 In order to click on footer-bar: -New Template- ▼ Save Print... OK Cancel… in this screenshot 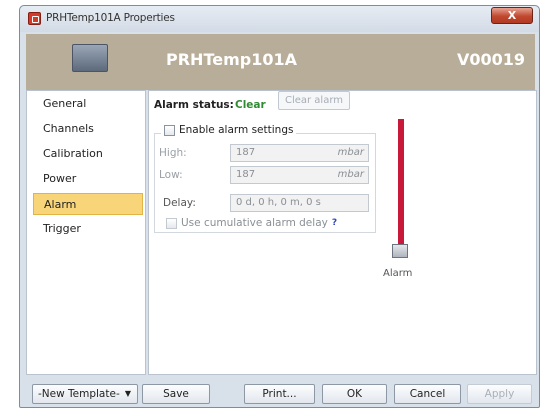, I will do `click(280, 394)`.